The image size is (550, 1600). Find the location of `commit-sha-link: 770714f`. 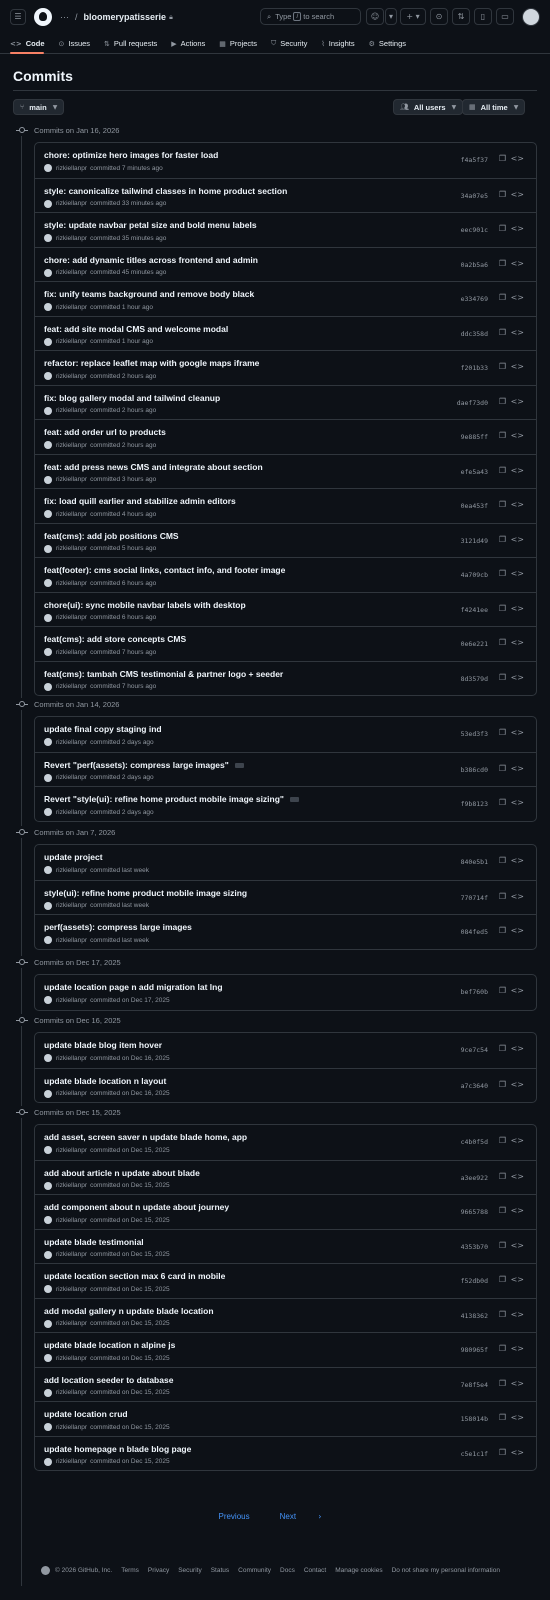

commit-sha-link: 770714f is located at coordinates (474, 898).